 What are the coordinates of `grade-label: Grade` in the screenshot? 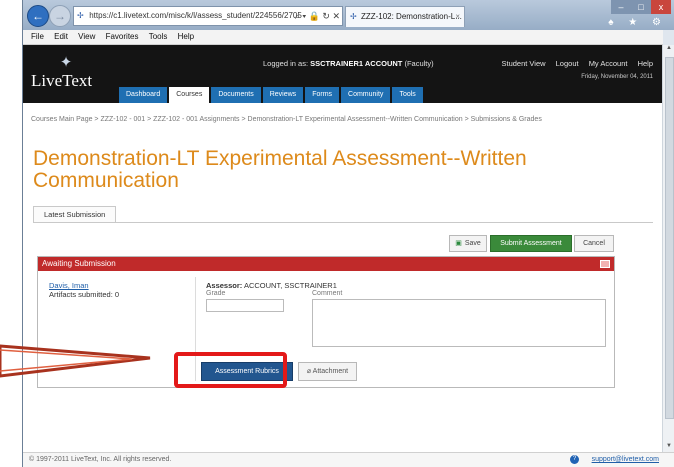 It's located at (216, 293).